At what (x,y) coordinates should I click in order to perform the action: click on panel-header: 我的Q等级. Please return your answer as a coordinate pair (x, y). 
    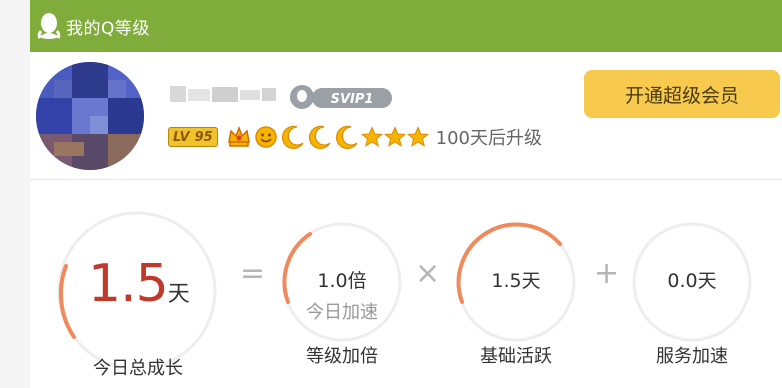
    Looking at the image, I should click on (406, 26).